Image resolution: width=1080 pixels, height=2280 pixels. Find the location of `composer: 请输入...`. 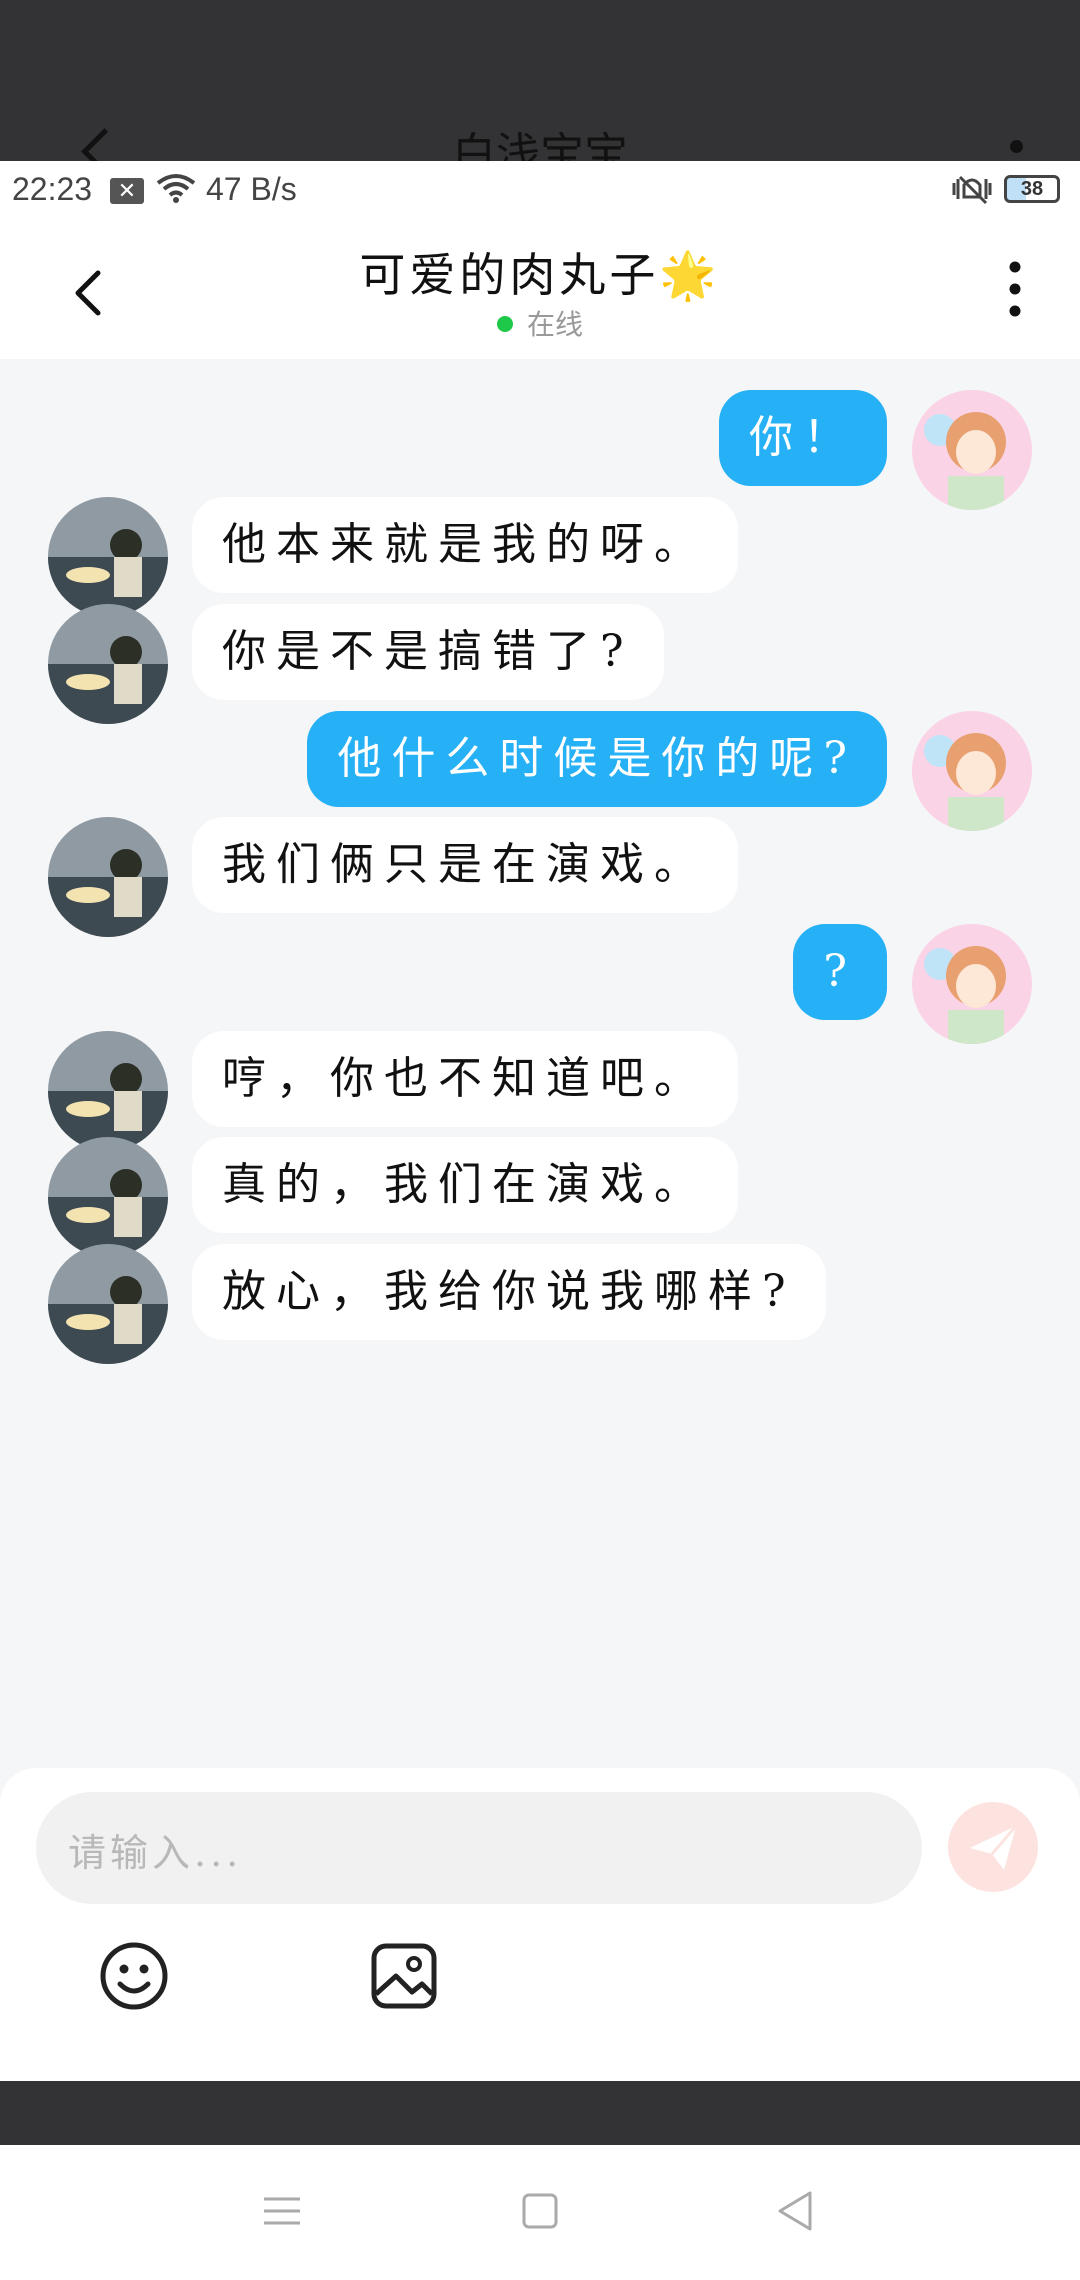

composer: 请输入... is located at coordinates (540, 1924).